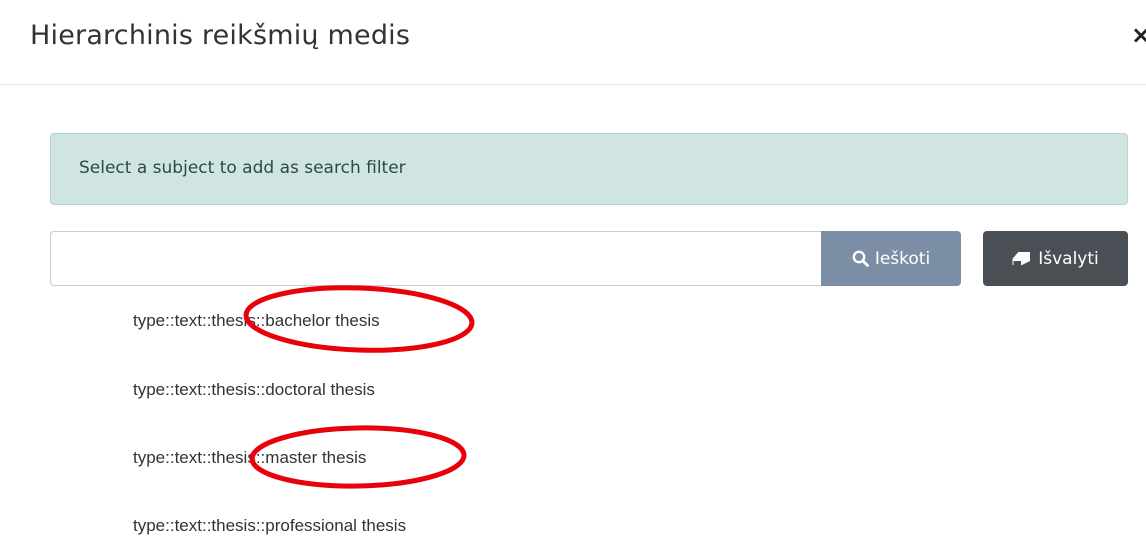  Describe the element at coordinates (902, 258) in the screenshot. I see `search-button-label: Ieškoti` at that location.